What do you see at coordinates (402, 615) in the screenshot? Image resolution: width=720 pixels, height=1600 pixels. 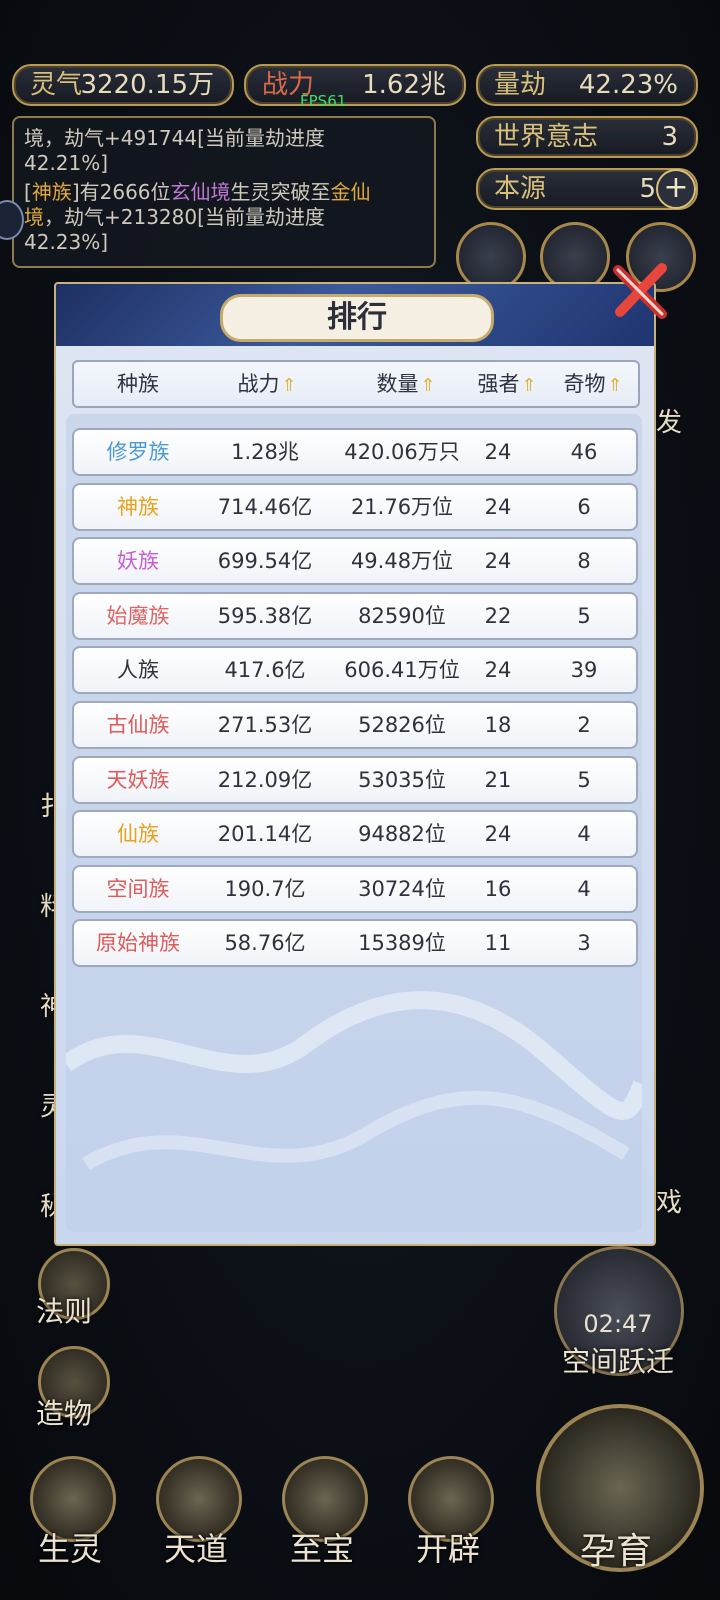 I see `cell-count: 82590位` at bounding box center [402, 615].